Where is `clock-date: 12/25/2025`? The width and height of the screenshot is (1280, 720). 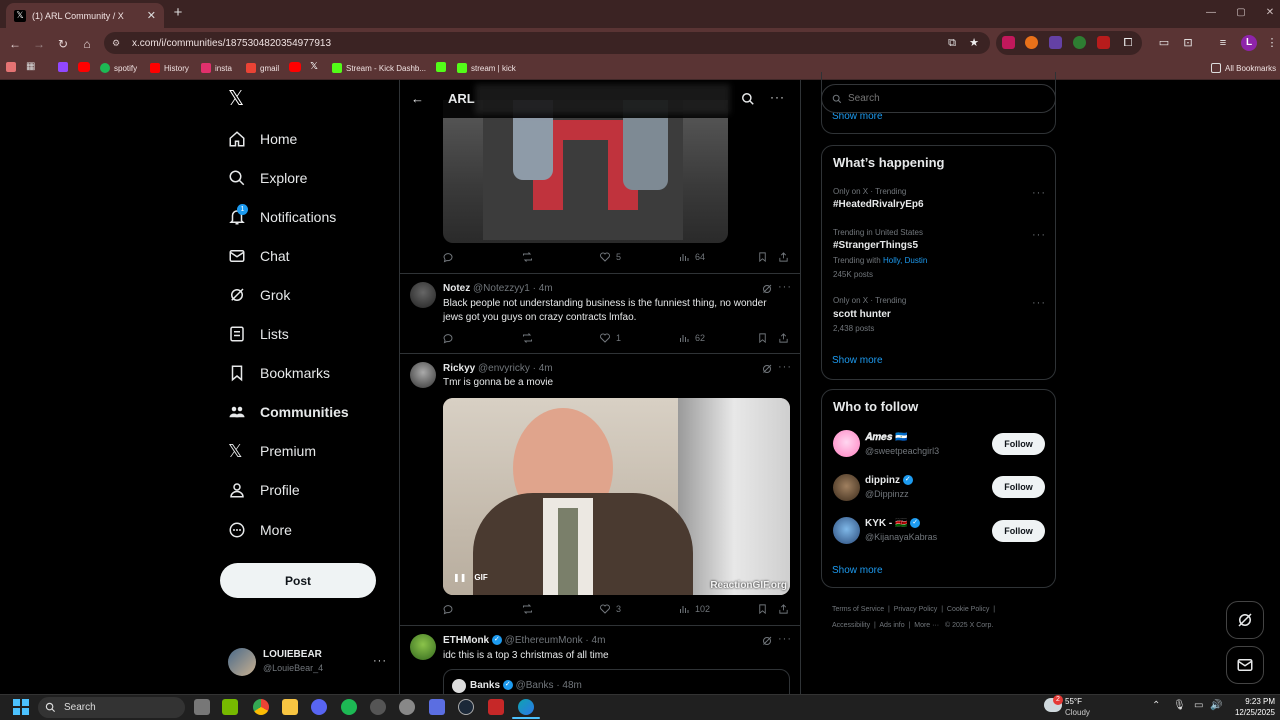 clock-date: 12/25/2025 is located at coordinates (1252, 712).